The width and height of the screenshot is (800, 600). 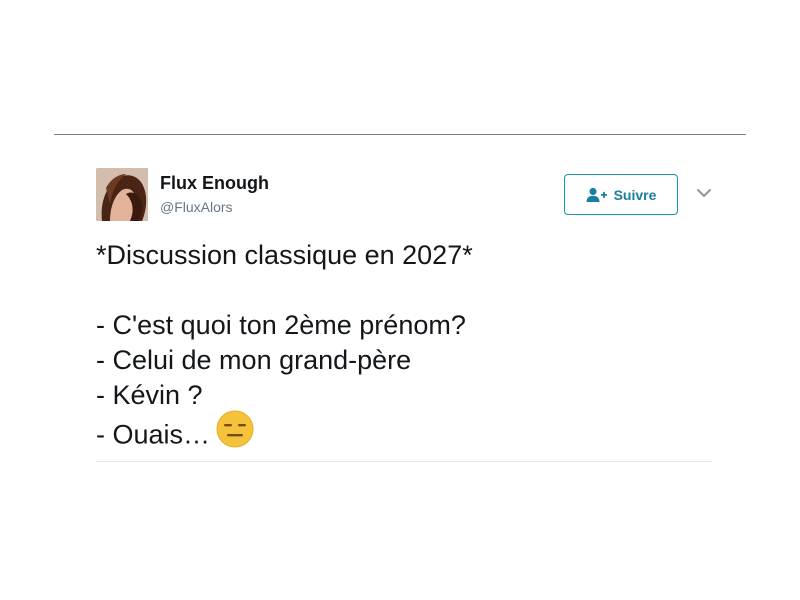 I want to click on avatar, so click(x=122, y=194).